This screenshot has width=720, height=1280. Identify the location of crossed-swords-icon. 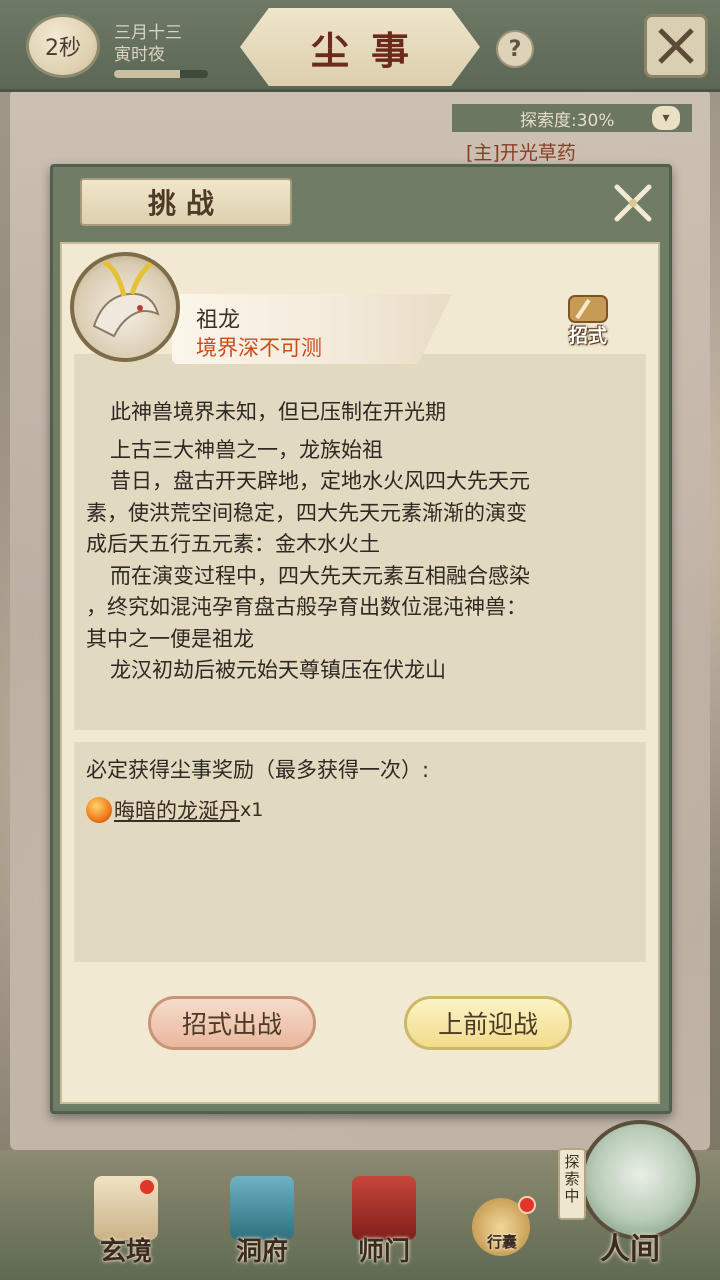
(676, 46).